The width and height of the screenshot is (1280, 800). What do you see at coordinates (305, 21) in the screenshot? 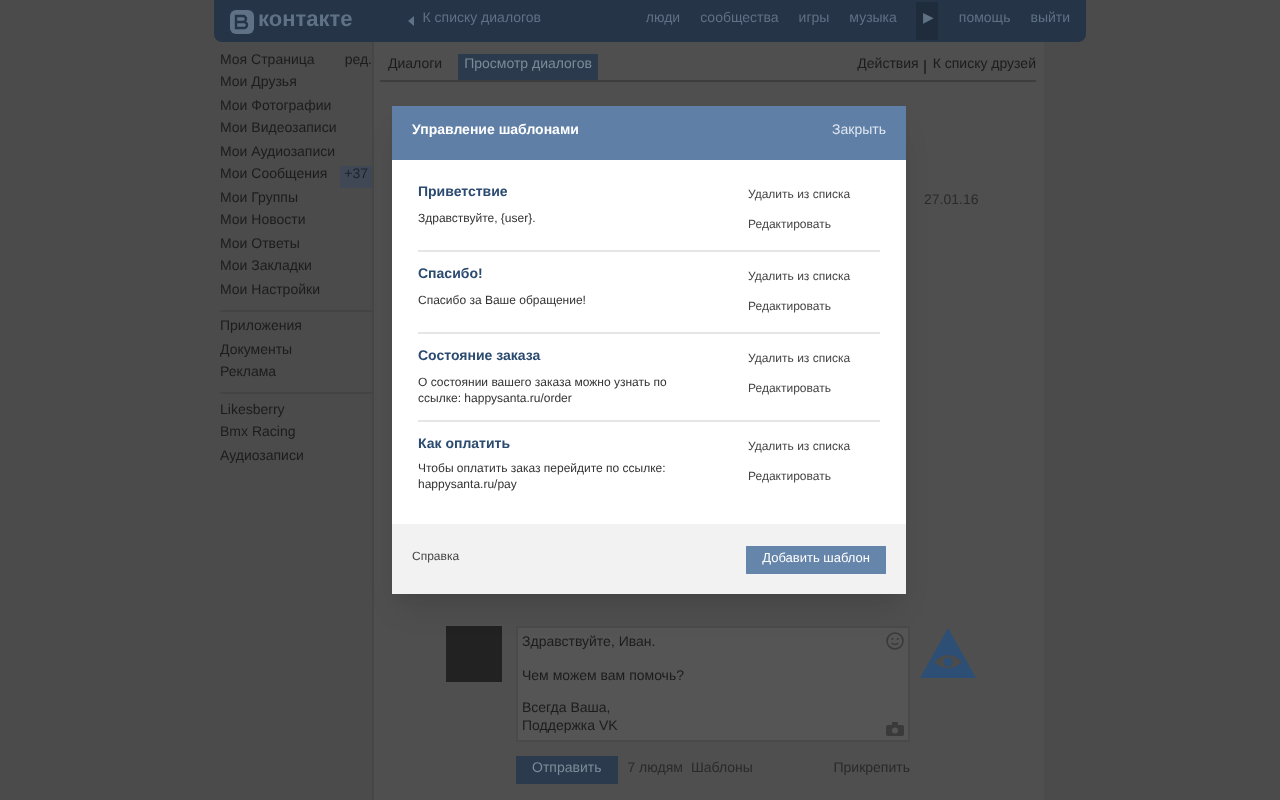
I see `logo-text: контакте` at bounding box center [305, 21].